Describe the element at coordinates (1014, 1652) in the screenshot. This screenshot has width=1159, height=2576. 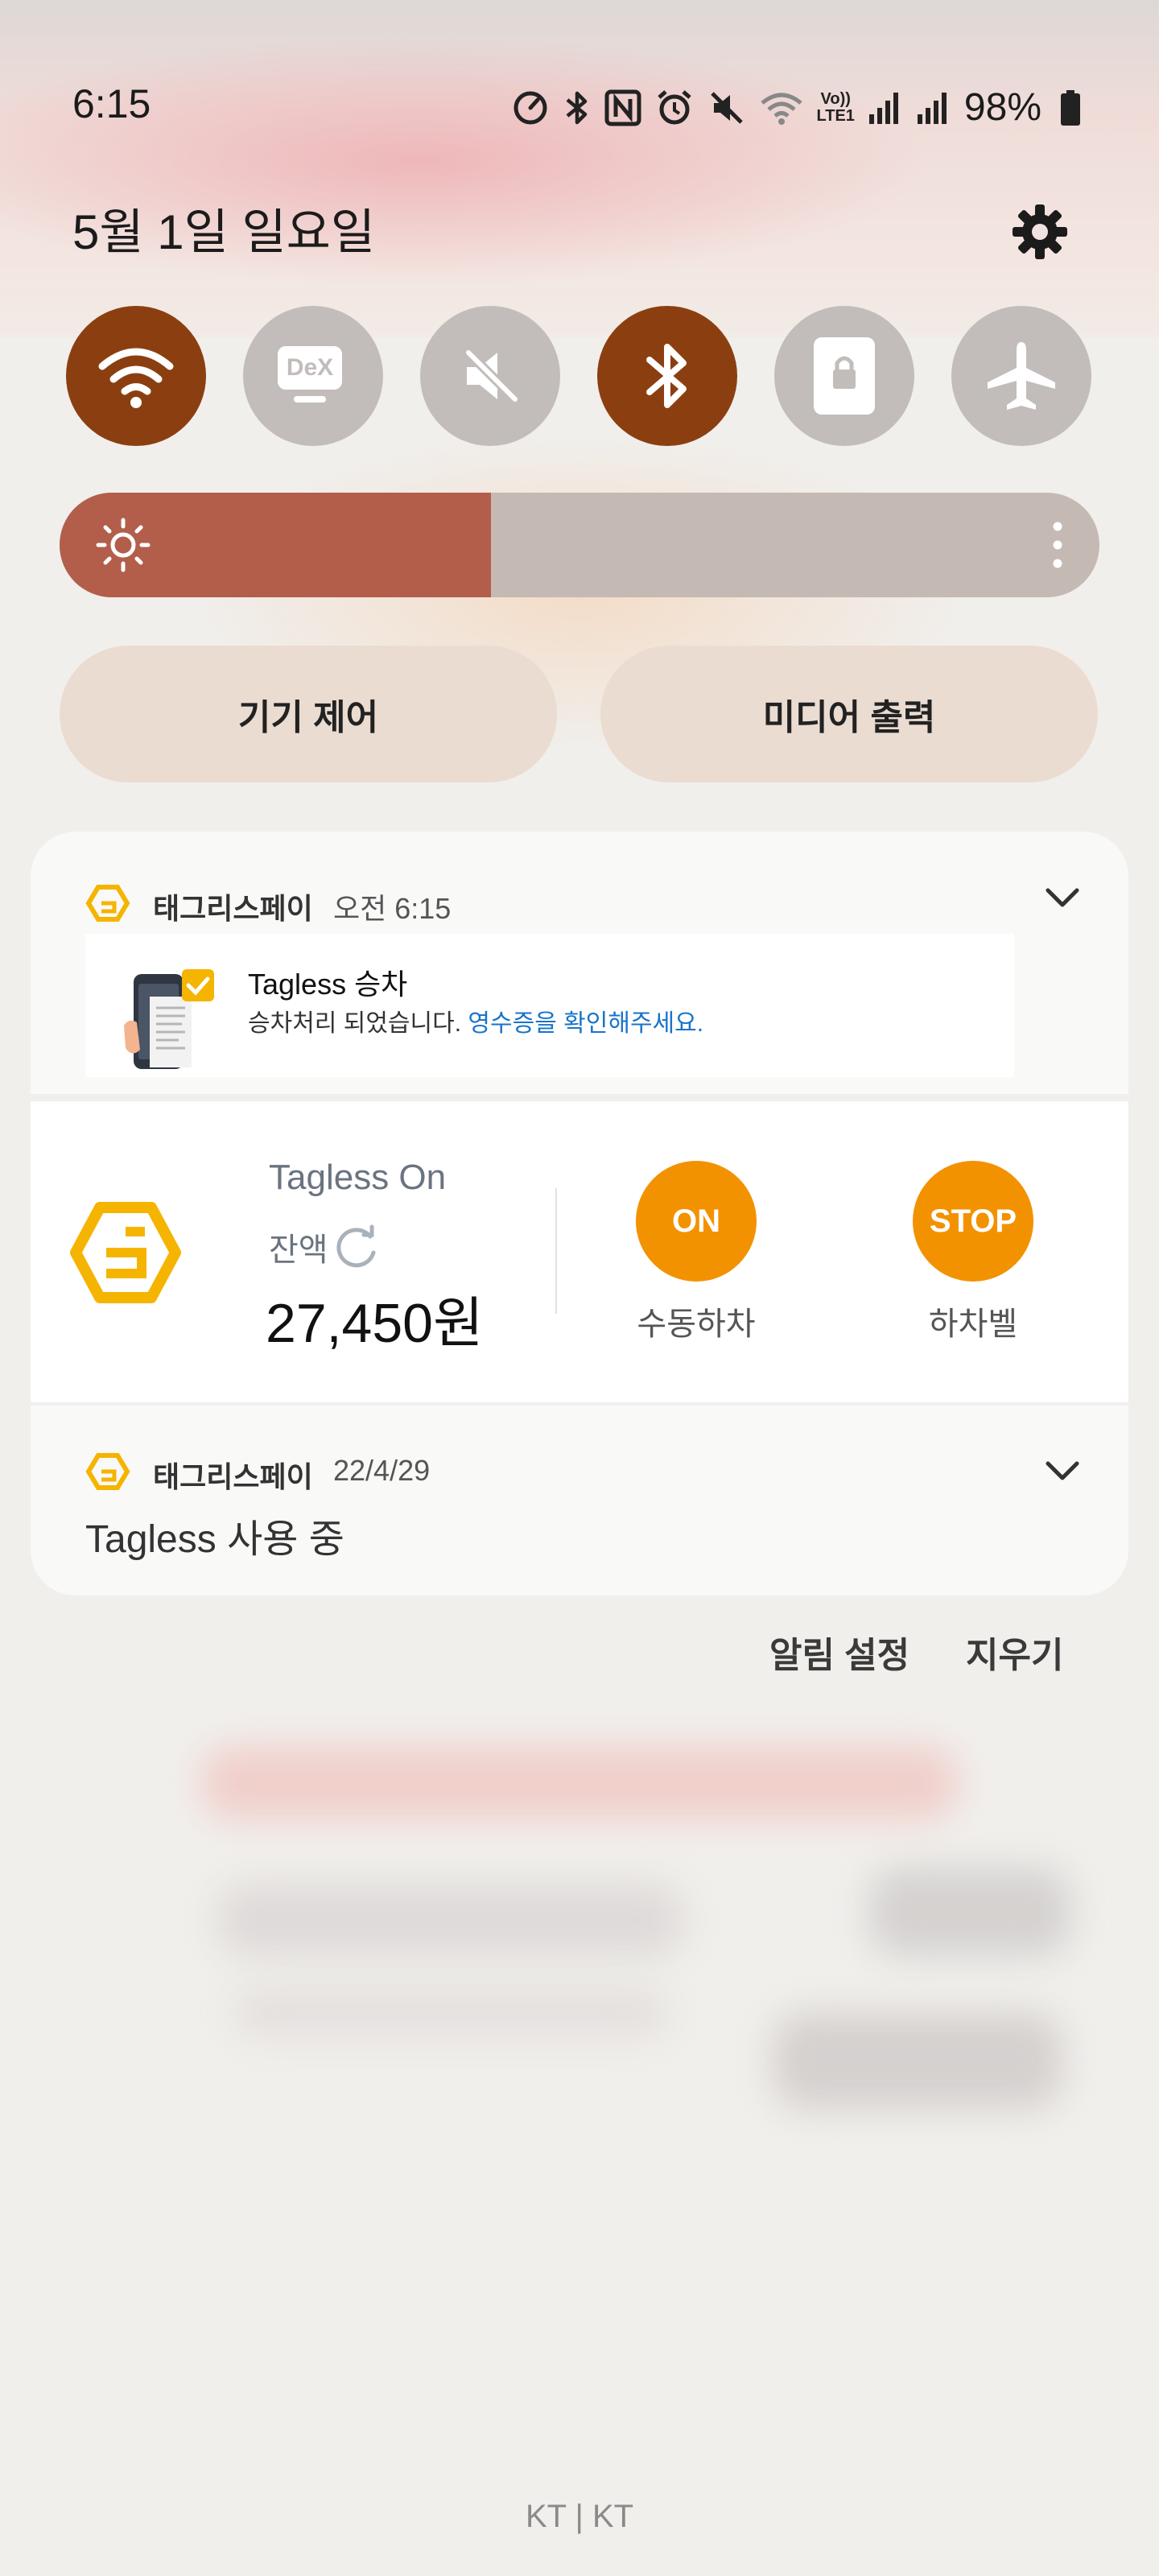
I see `clear-button: 지우기` at that location.